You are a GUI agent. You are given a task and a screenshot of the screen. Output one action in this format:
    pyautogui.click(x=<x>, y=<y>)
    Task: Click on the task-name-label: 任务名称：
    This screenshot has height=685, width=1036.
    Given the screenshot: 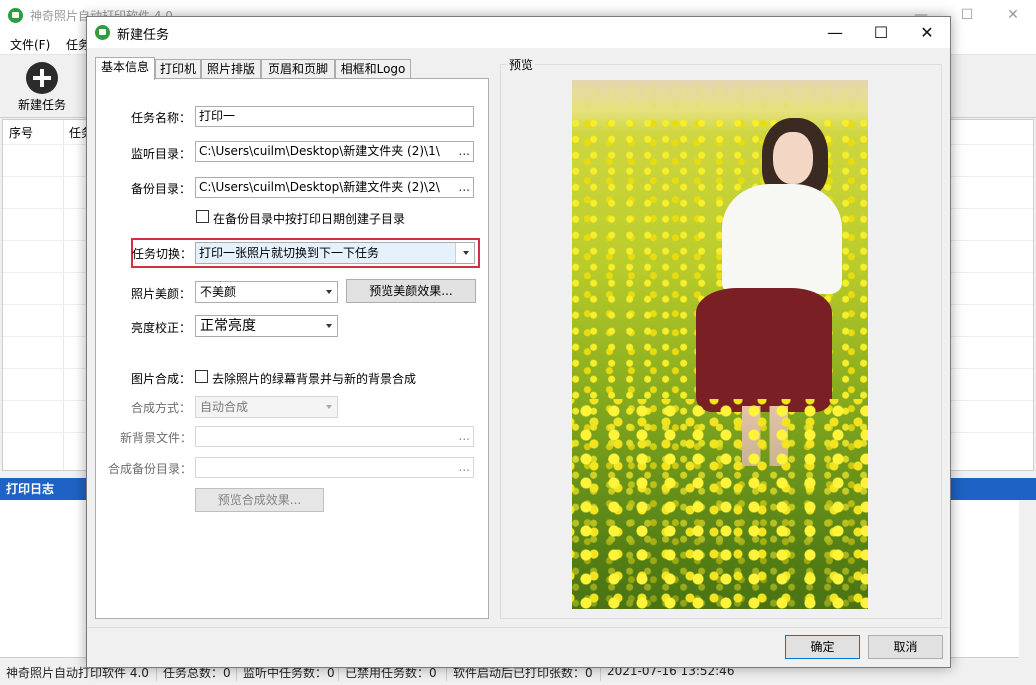 What is the action you would take?
    pyautogui.click(x=161, y=118)
    